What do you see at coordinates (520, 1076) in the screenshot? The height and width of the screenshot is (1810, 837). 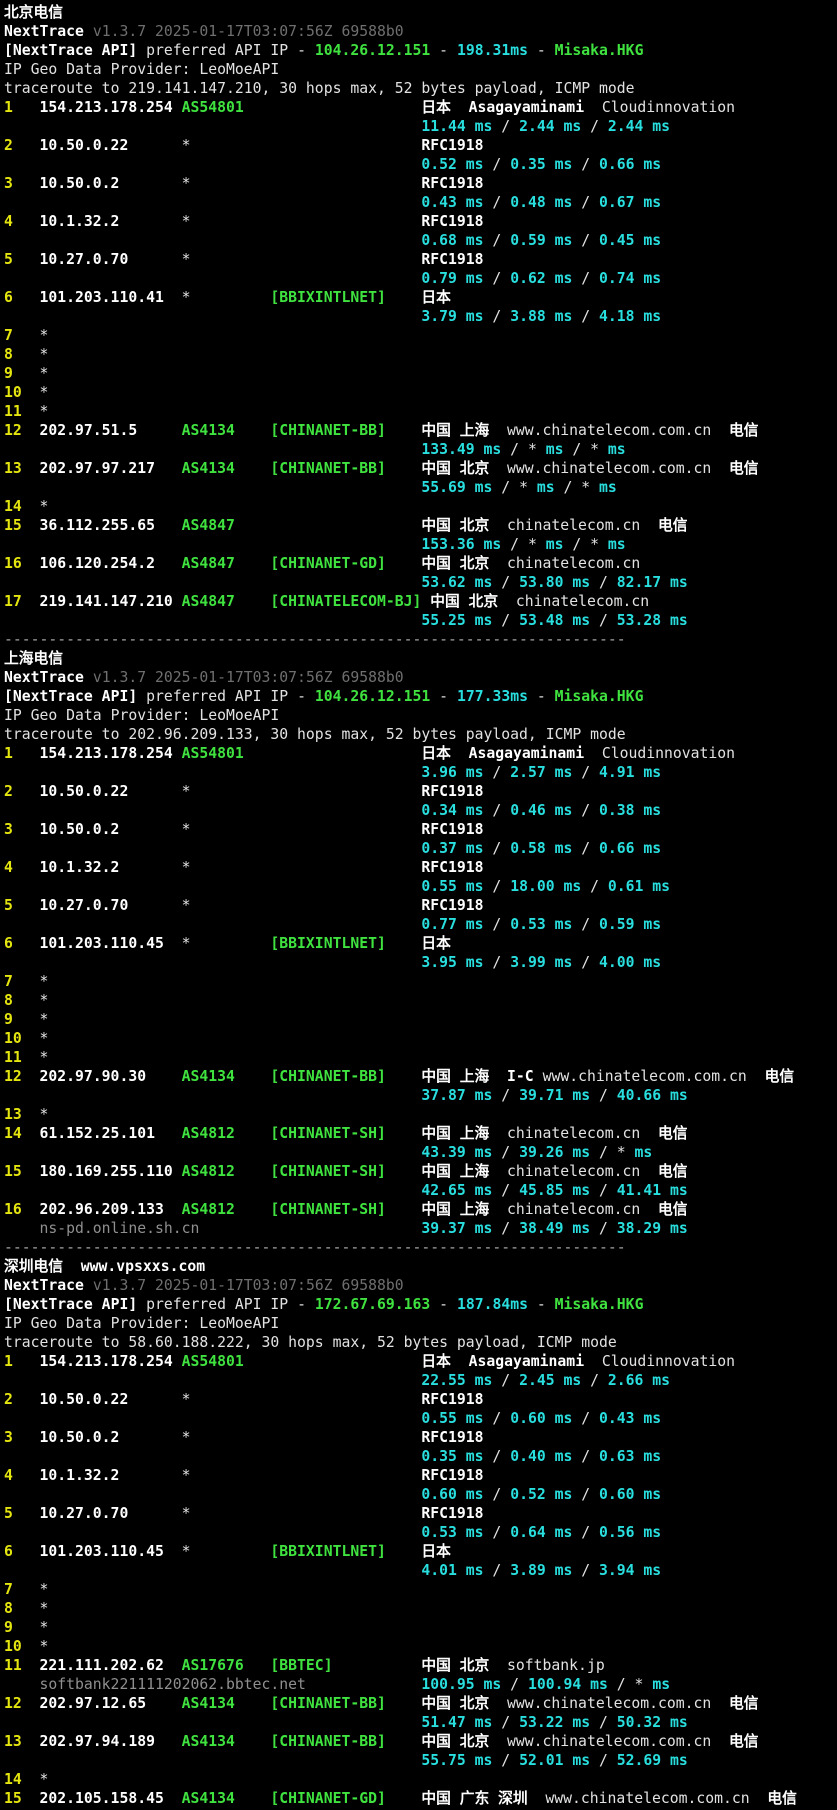 I see `geo-segment: I-C` at bounding box center [520, 1076].